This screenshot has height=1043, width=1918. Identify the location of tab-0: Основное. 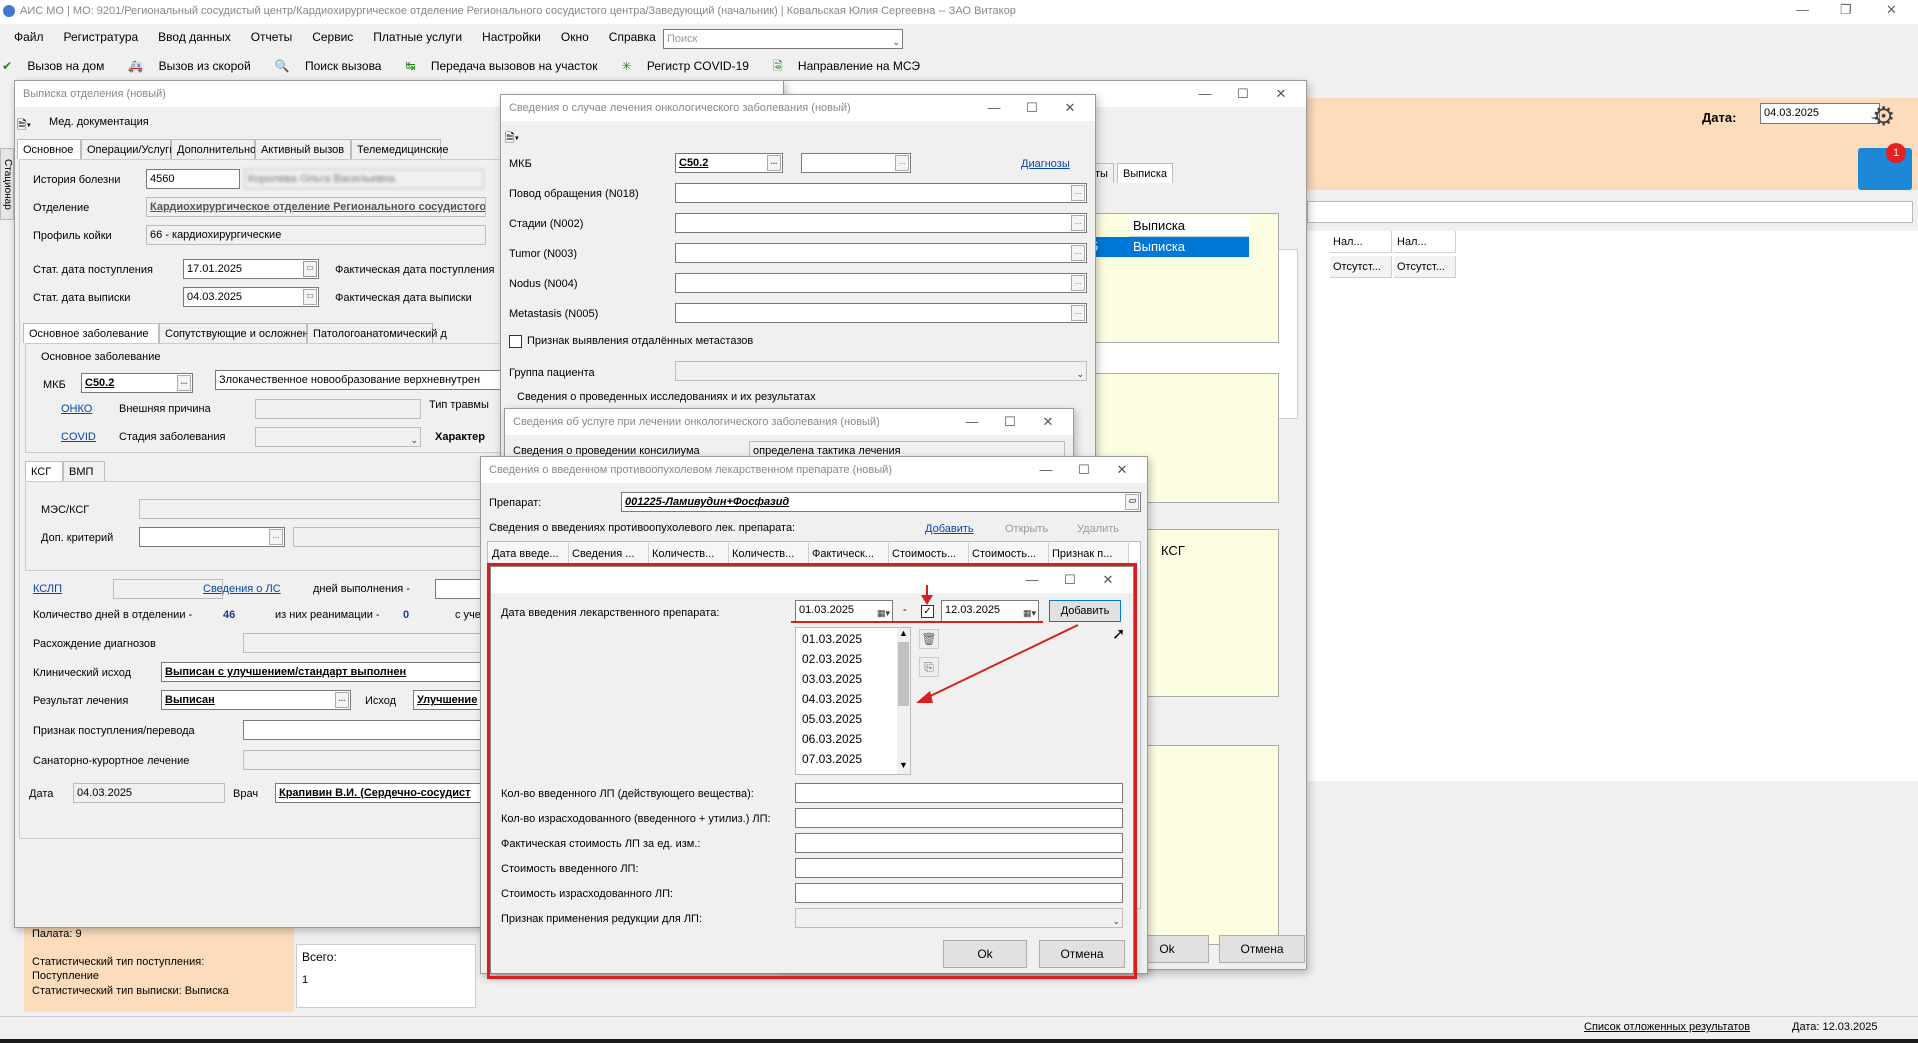
(49, 149).